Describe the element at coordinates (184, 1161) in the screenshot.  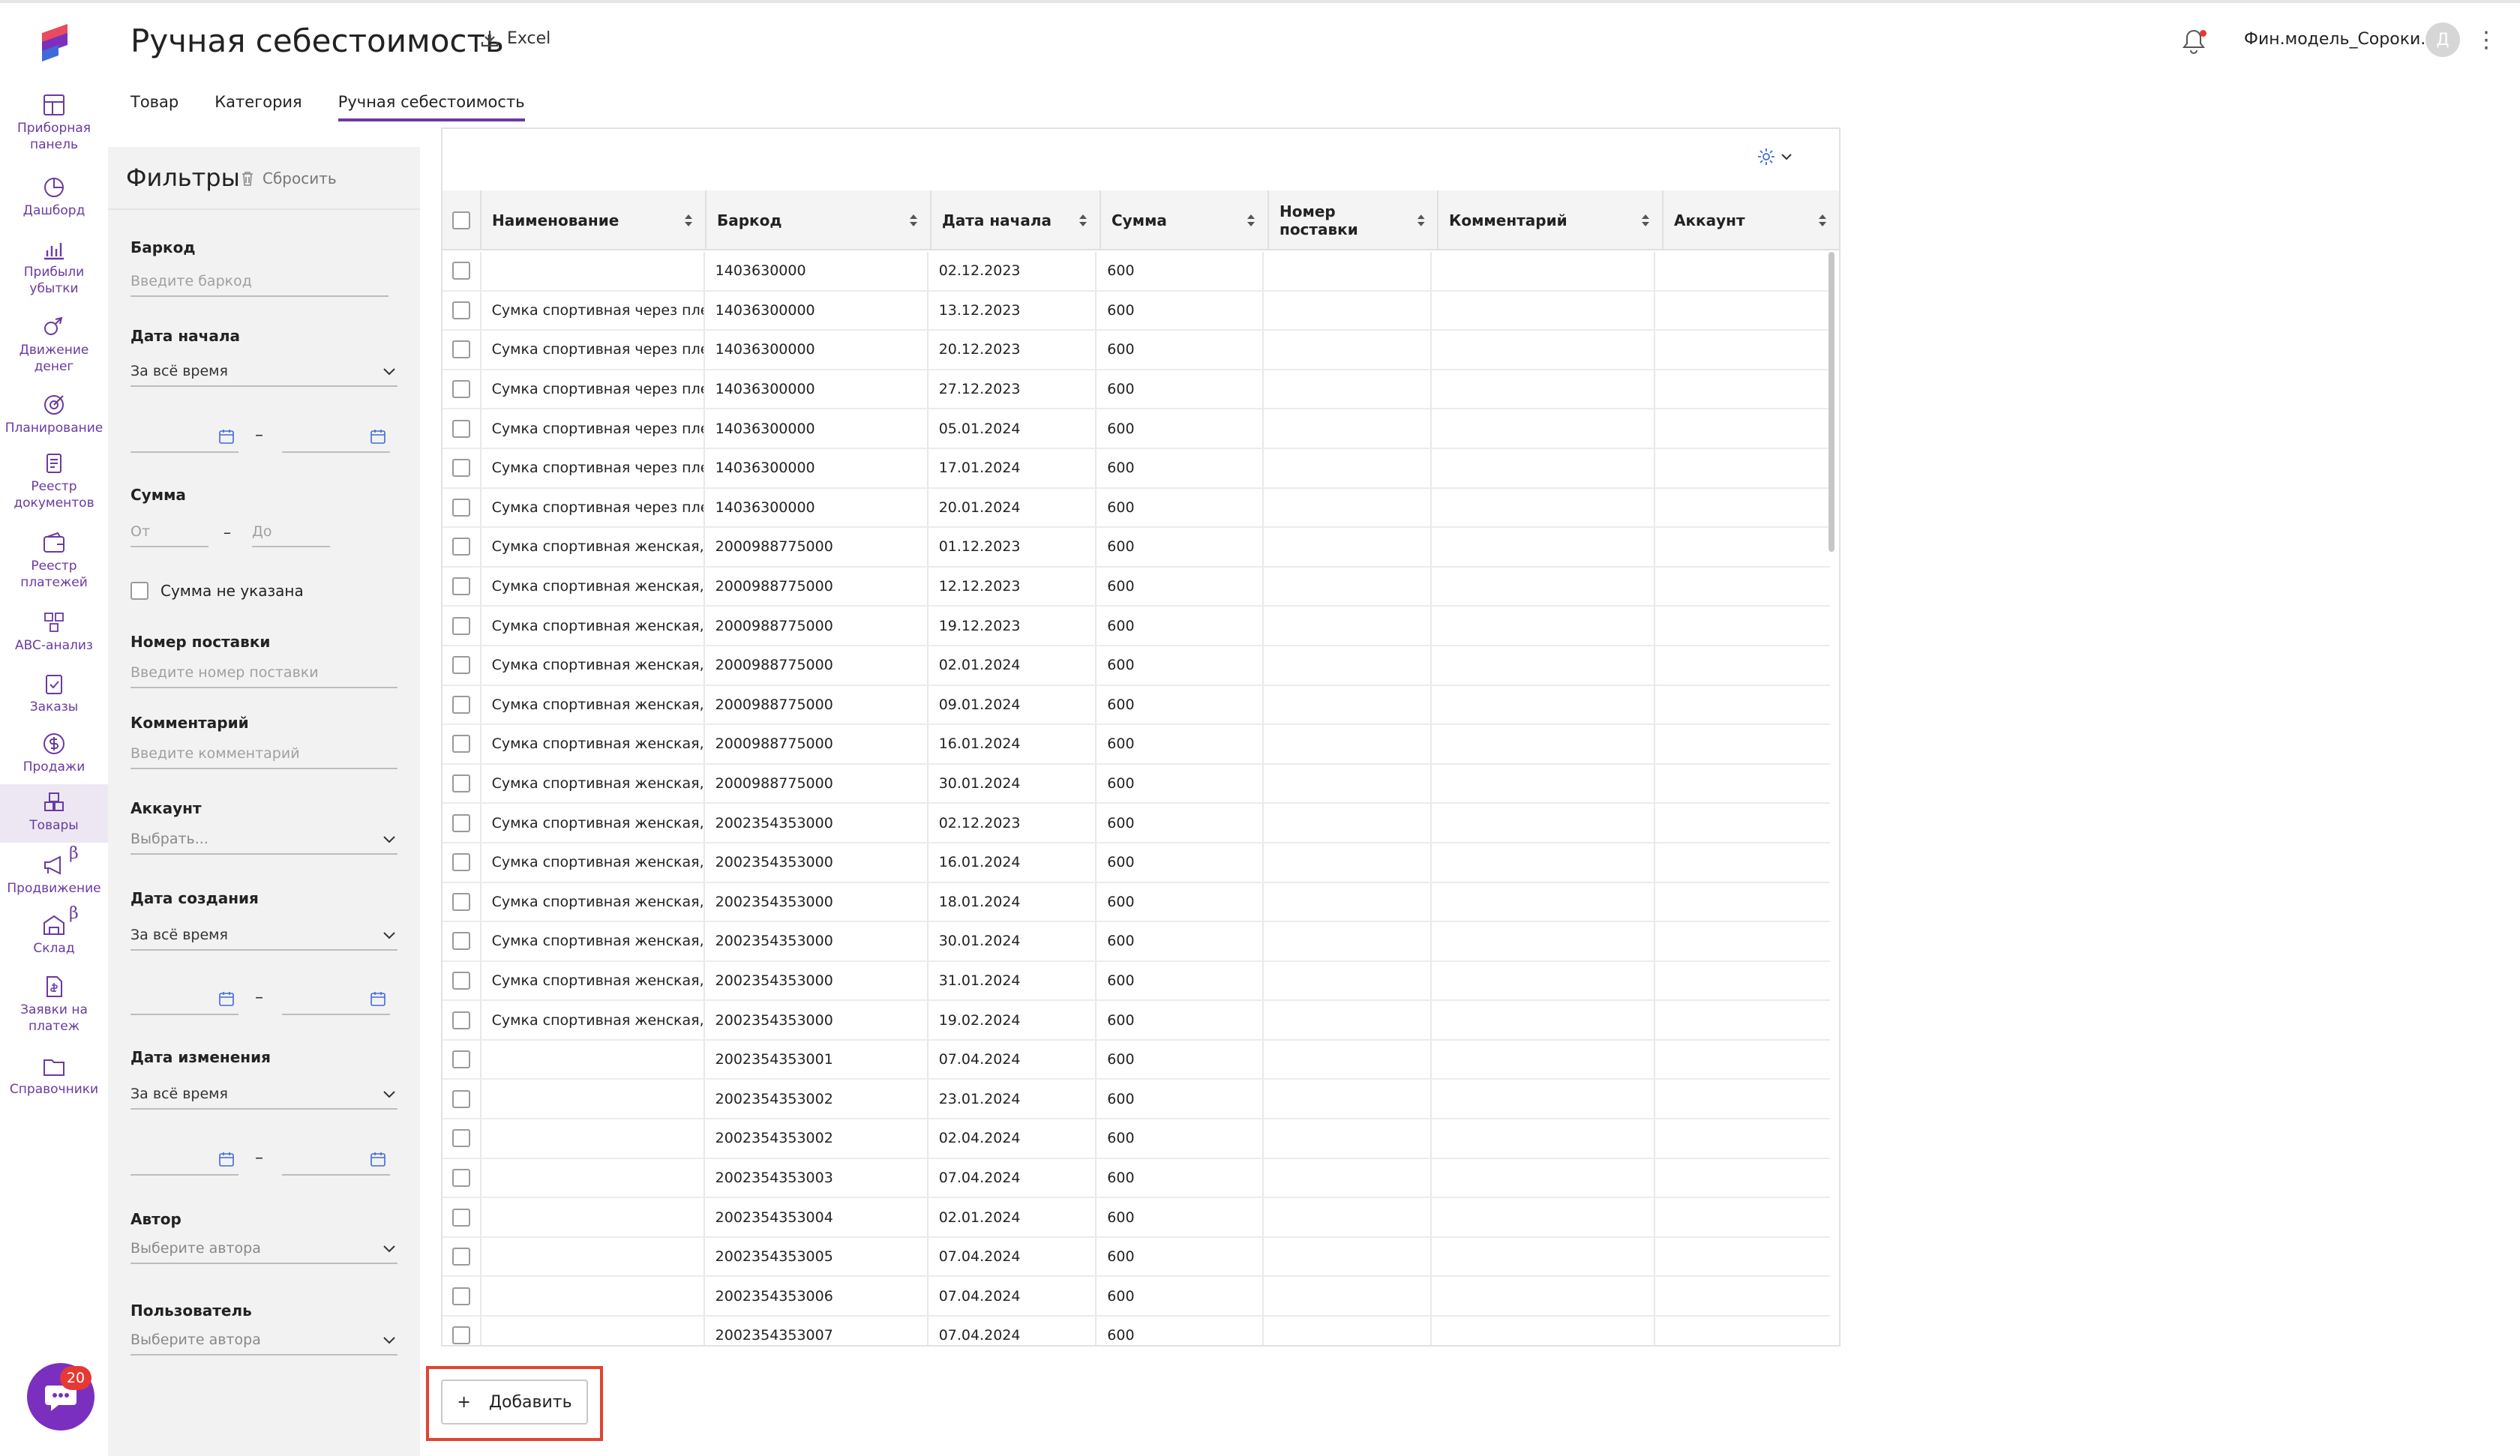
I see `modified-date-from` at that location.